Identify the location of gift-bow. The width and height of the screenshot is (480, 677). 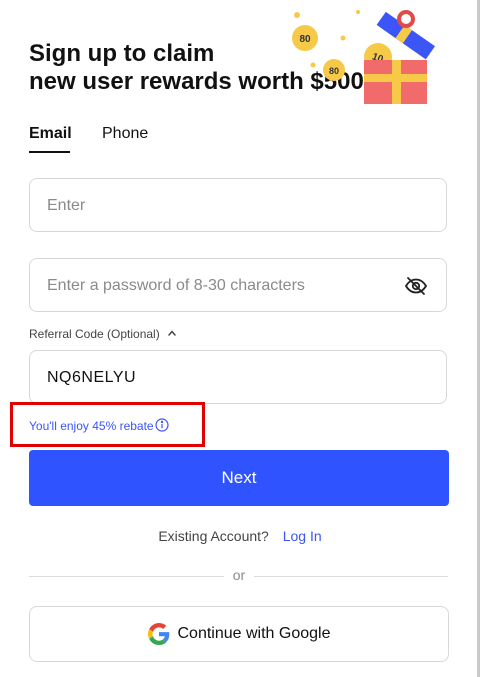
(406, 19).